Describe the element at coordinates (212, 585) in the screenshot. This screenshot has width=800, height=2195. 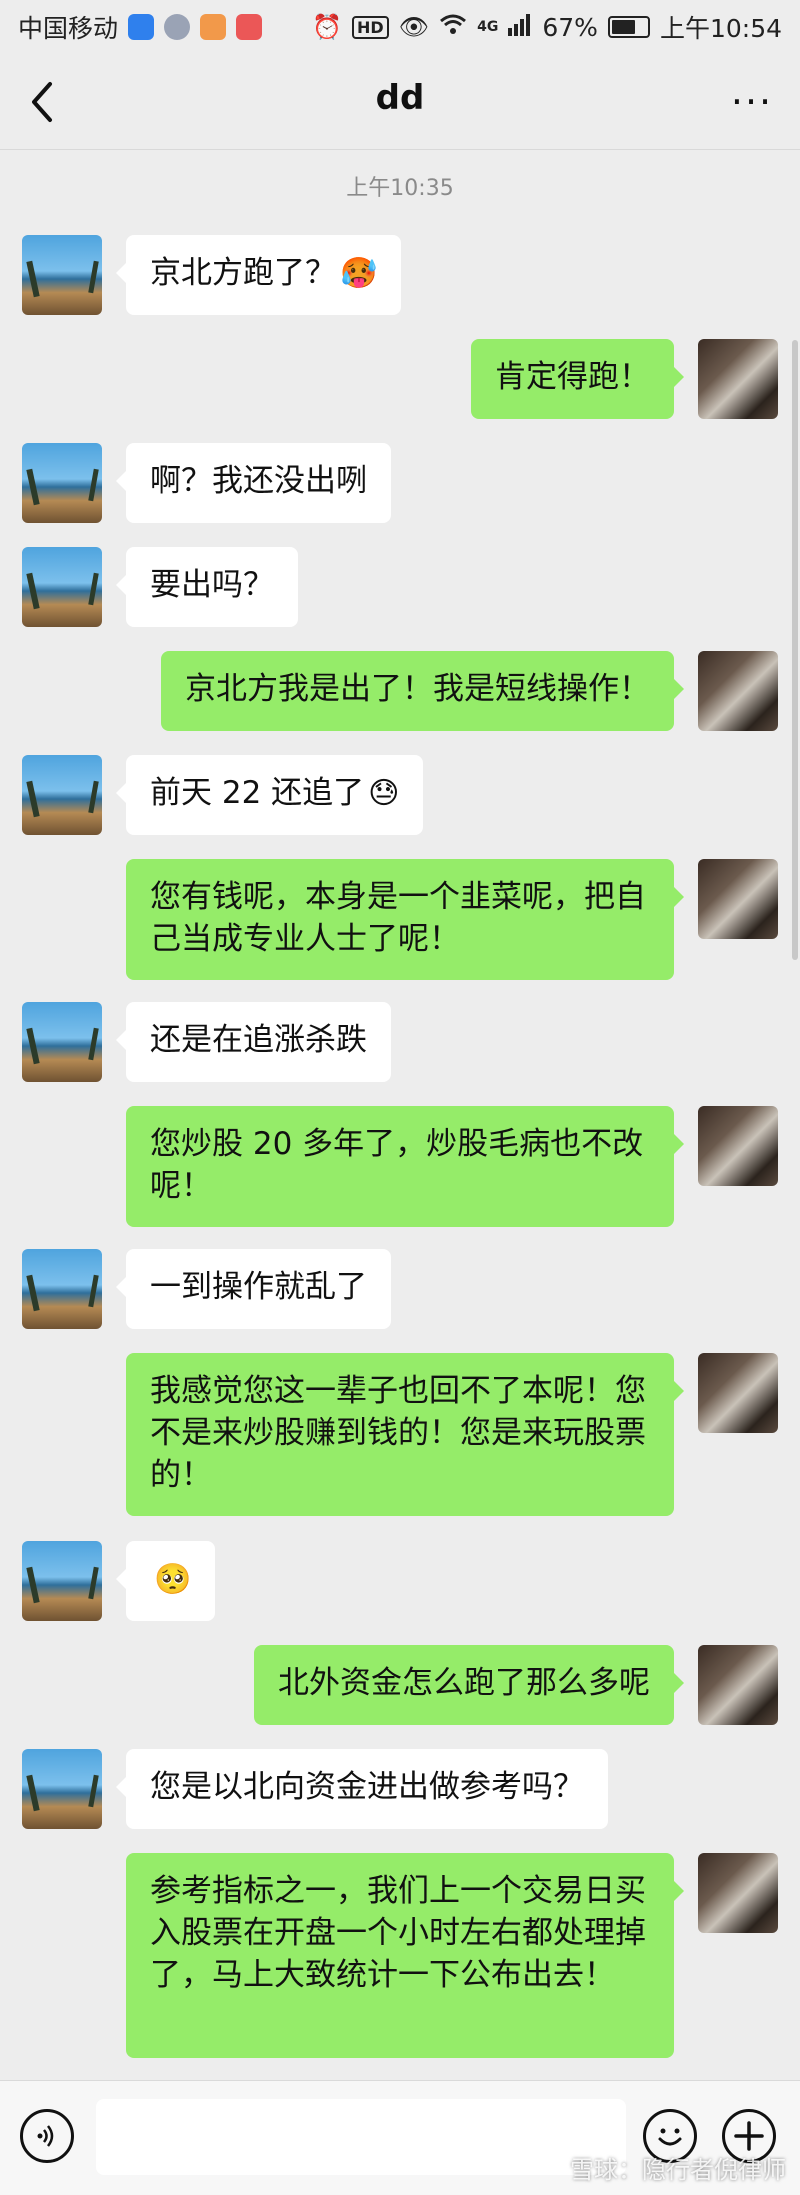
I see `message-text: 要出吗？` at that location.